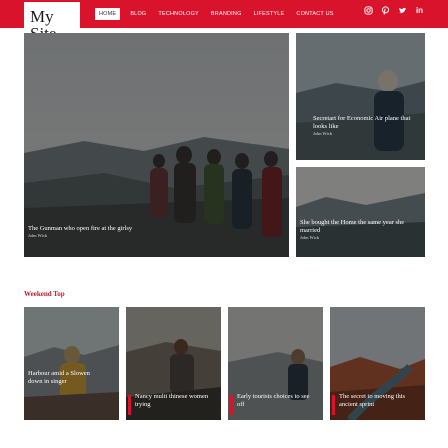 This screenshot has width=448, height=448. What do you see at coordinates (394, 10) in the screenshot?
I see `social-links: in` at bounding box center [394, 10].